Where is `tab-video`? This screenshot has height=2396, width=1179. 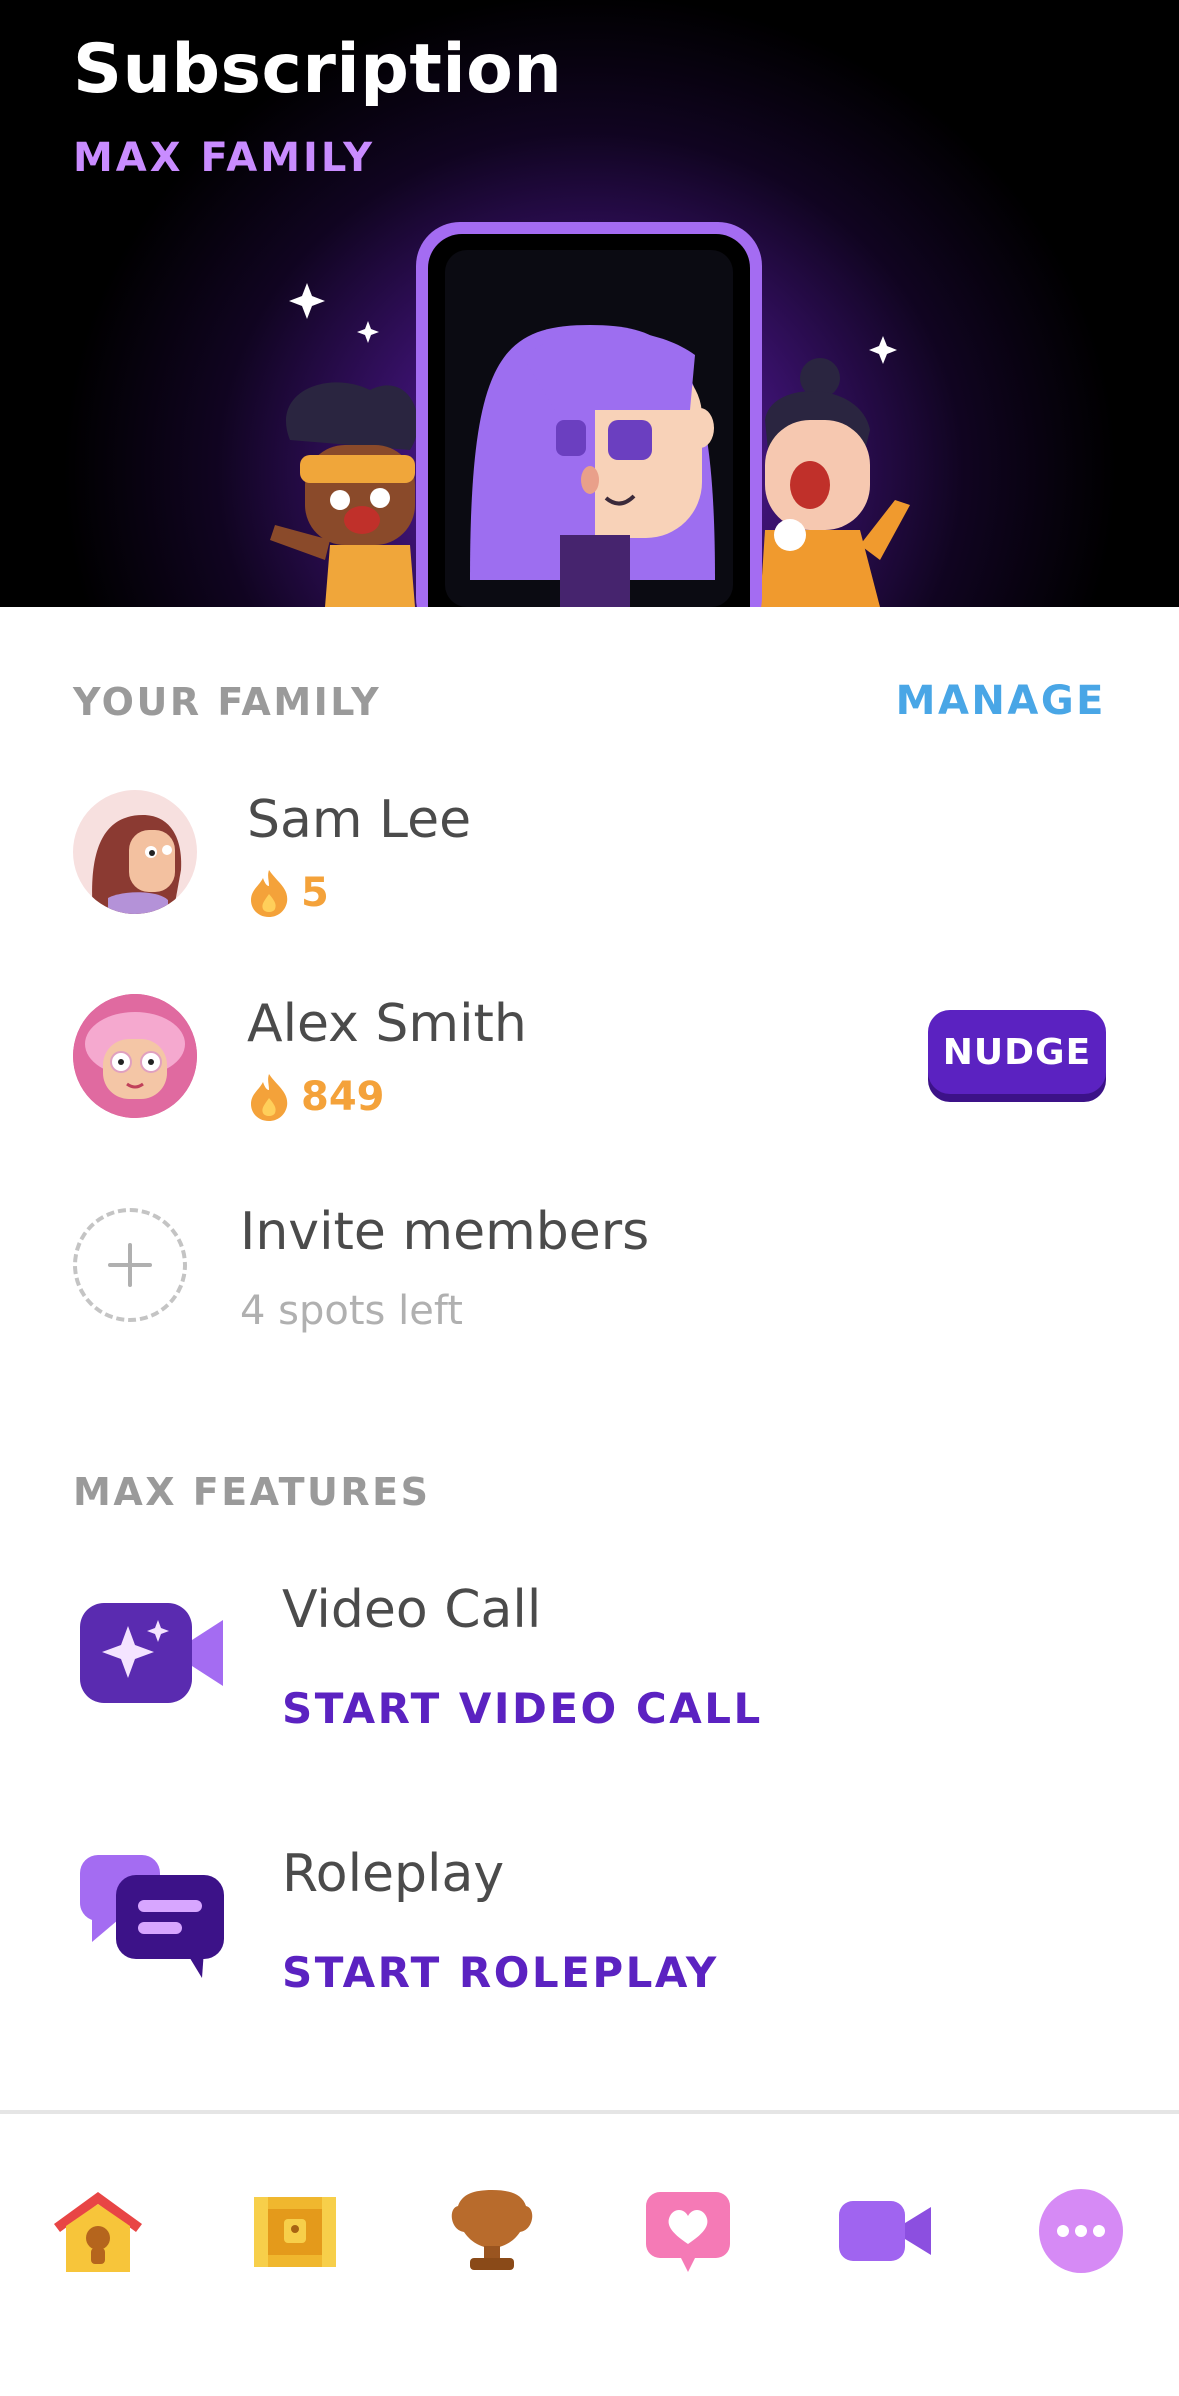
tab-video is located at coordinates (885, 2231).